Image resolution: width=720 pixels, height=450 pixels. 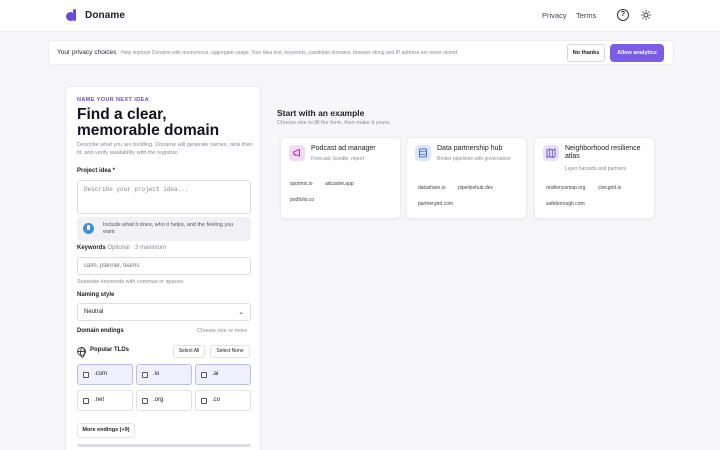 I want to click on map-icon, so click(x=551, y=153).